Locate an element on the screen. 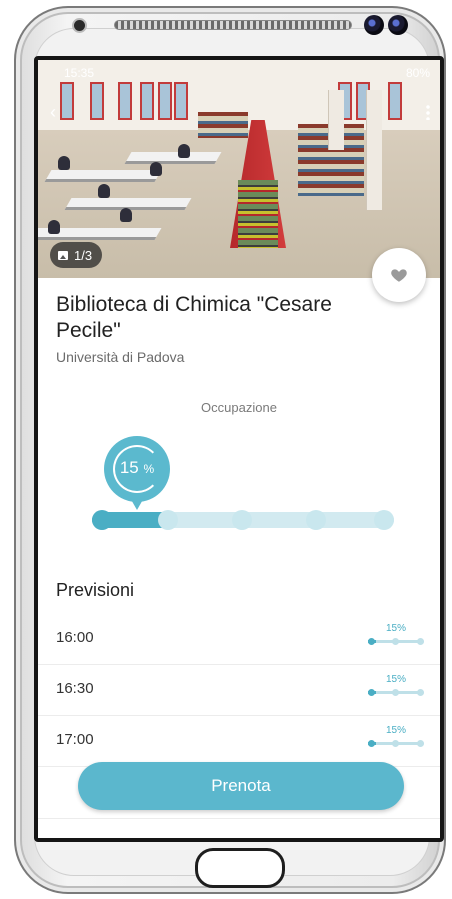 The width and height of the screenshot is (452, 899). heart-icon is located at coordinates (399, 275).